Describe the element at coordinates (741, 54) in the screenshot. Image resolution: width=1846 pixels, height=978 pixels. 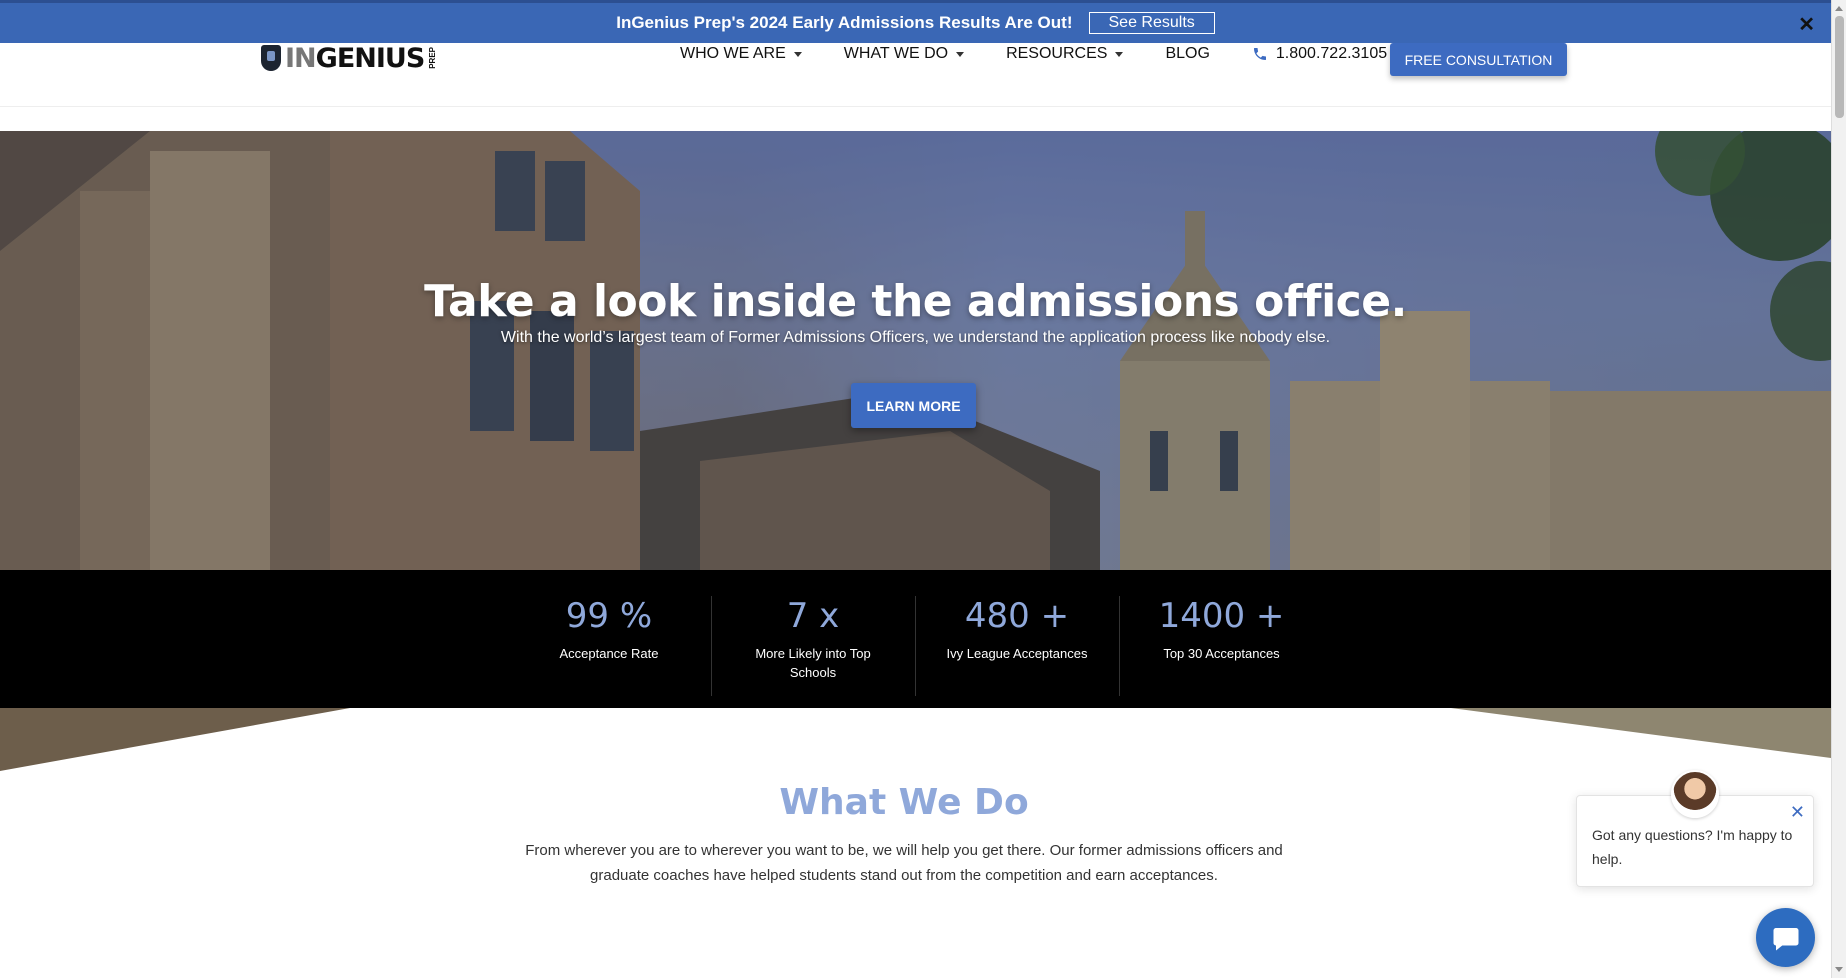
I see `nav-who-we-are: WHO WE ARE` at that location.